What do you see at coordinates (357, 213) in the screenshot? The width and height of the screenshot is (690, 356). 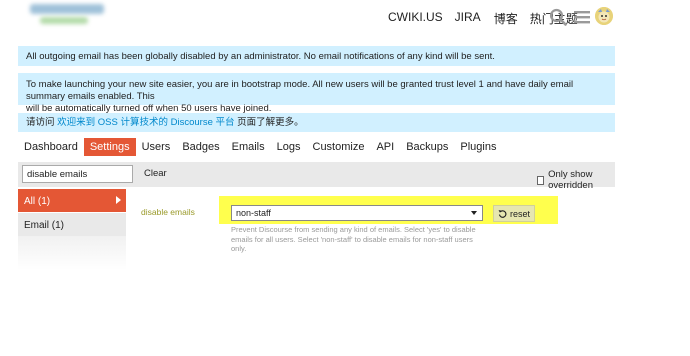 I see `disable-emails-select: non-staff` at bounding box center [357, 213].